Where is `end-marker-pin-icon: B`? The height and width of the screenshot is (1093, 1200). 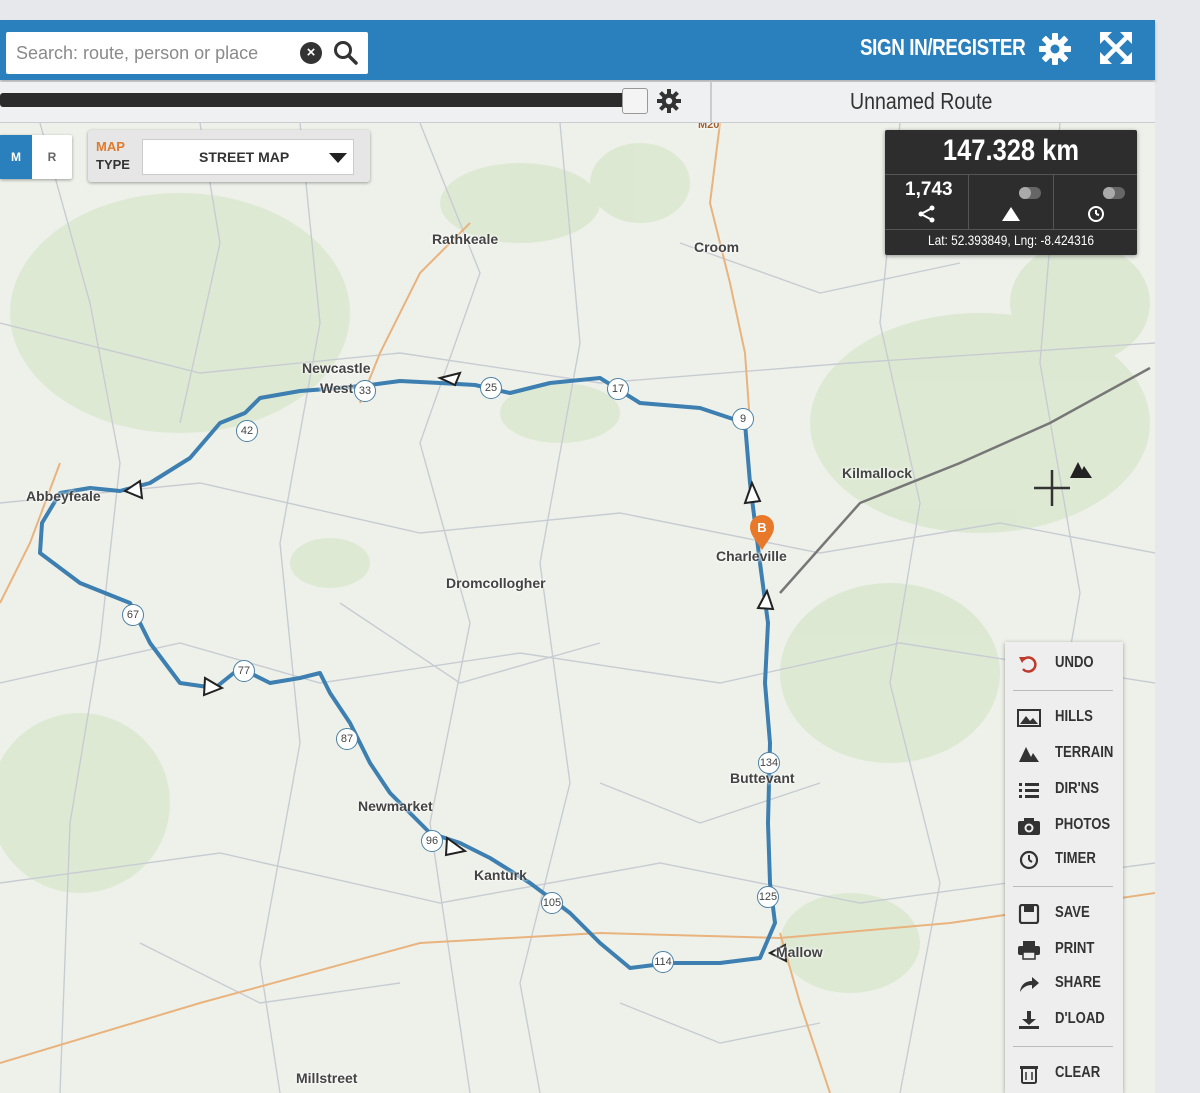
end-marker-pin-icon: B is located at coordinates (762, 533).